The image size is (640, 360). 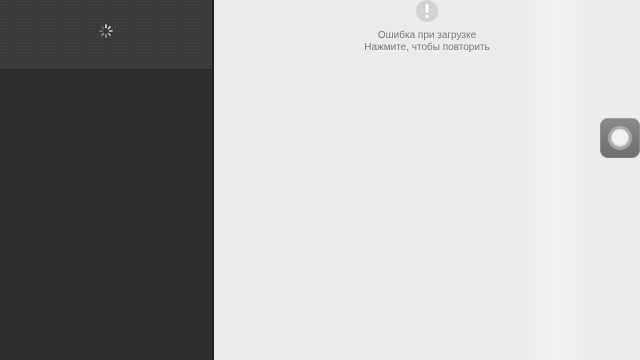 I want to click on assistive-touch-inner, so click(x=620, y=138).